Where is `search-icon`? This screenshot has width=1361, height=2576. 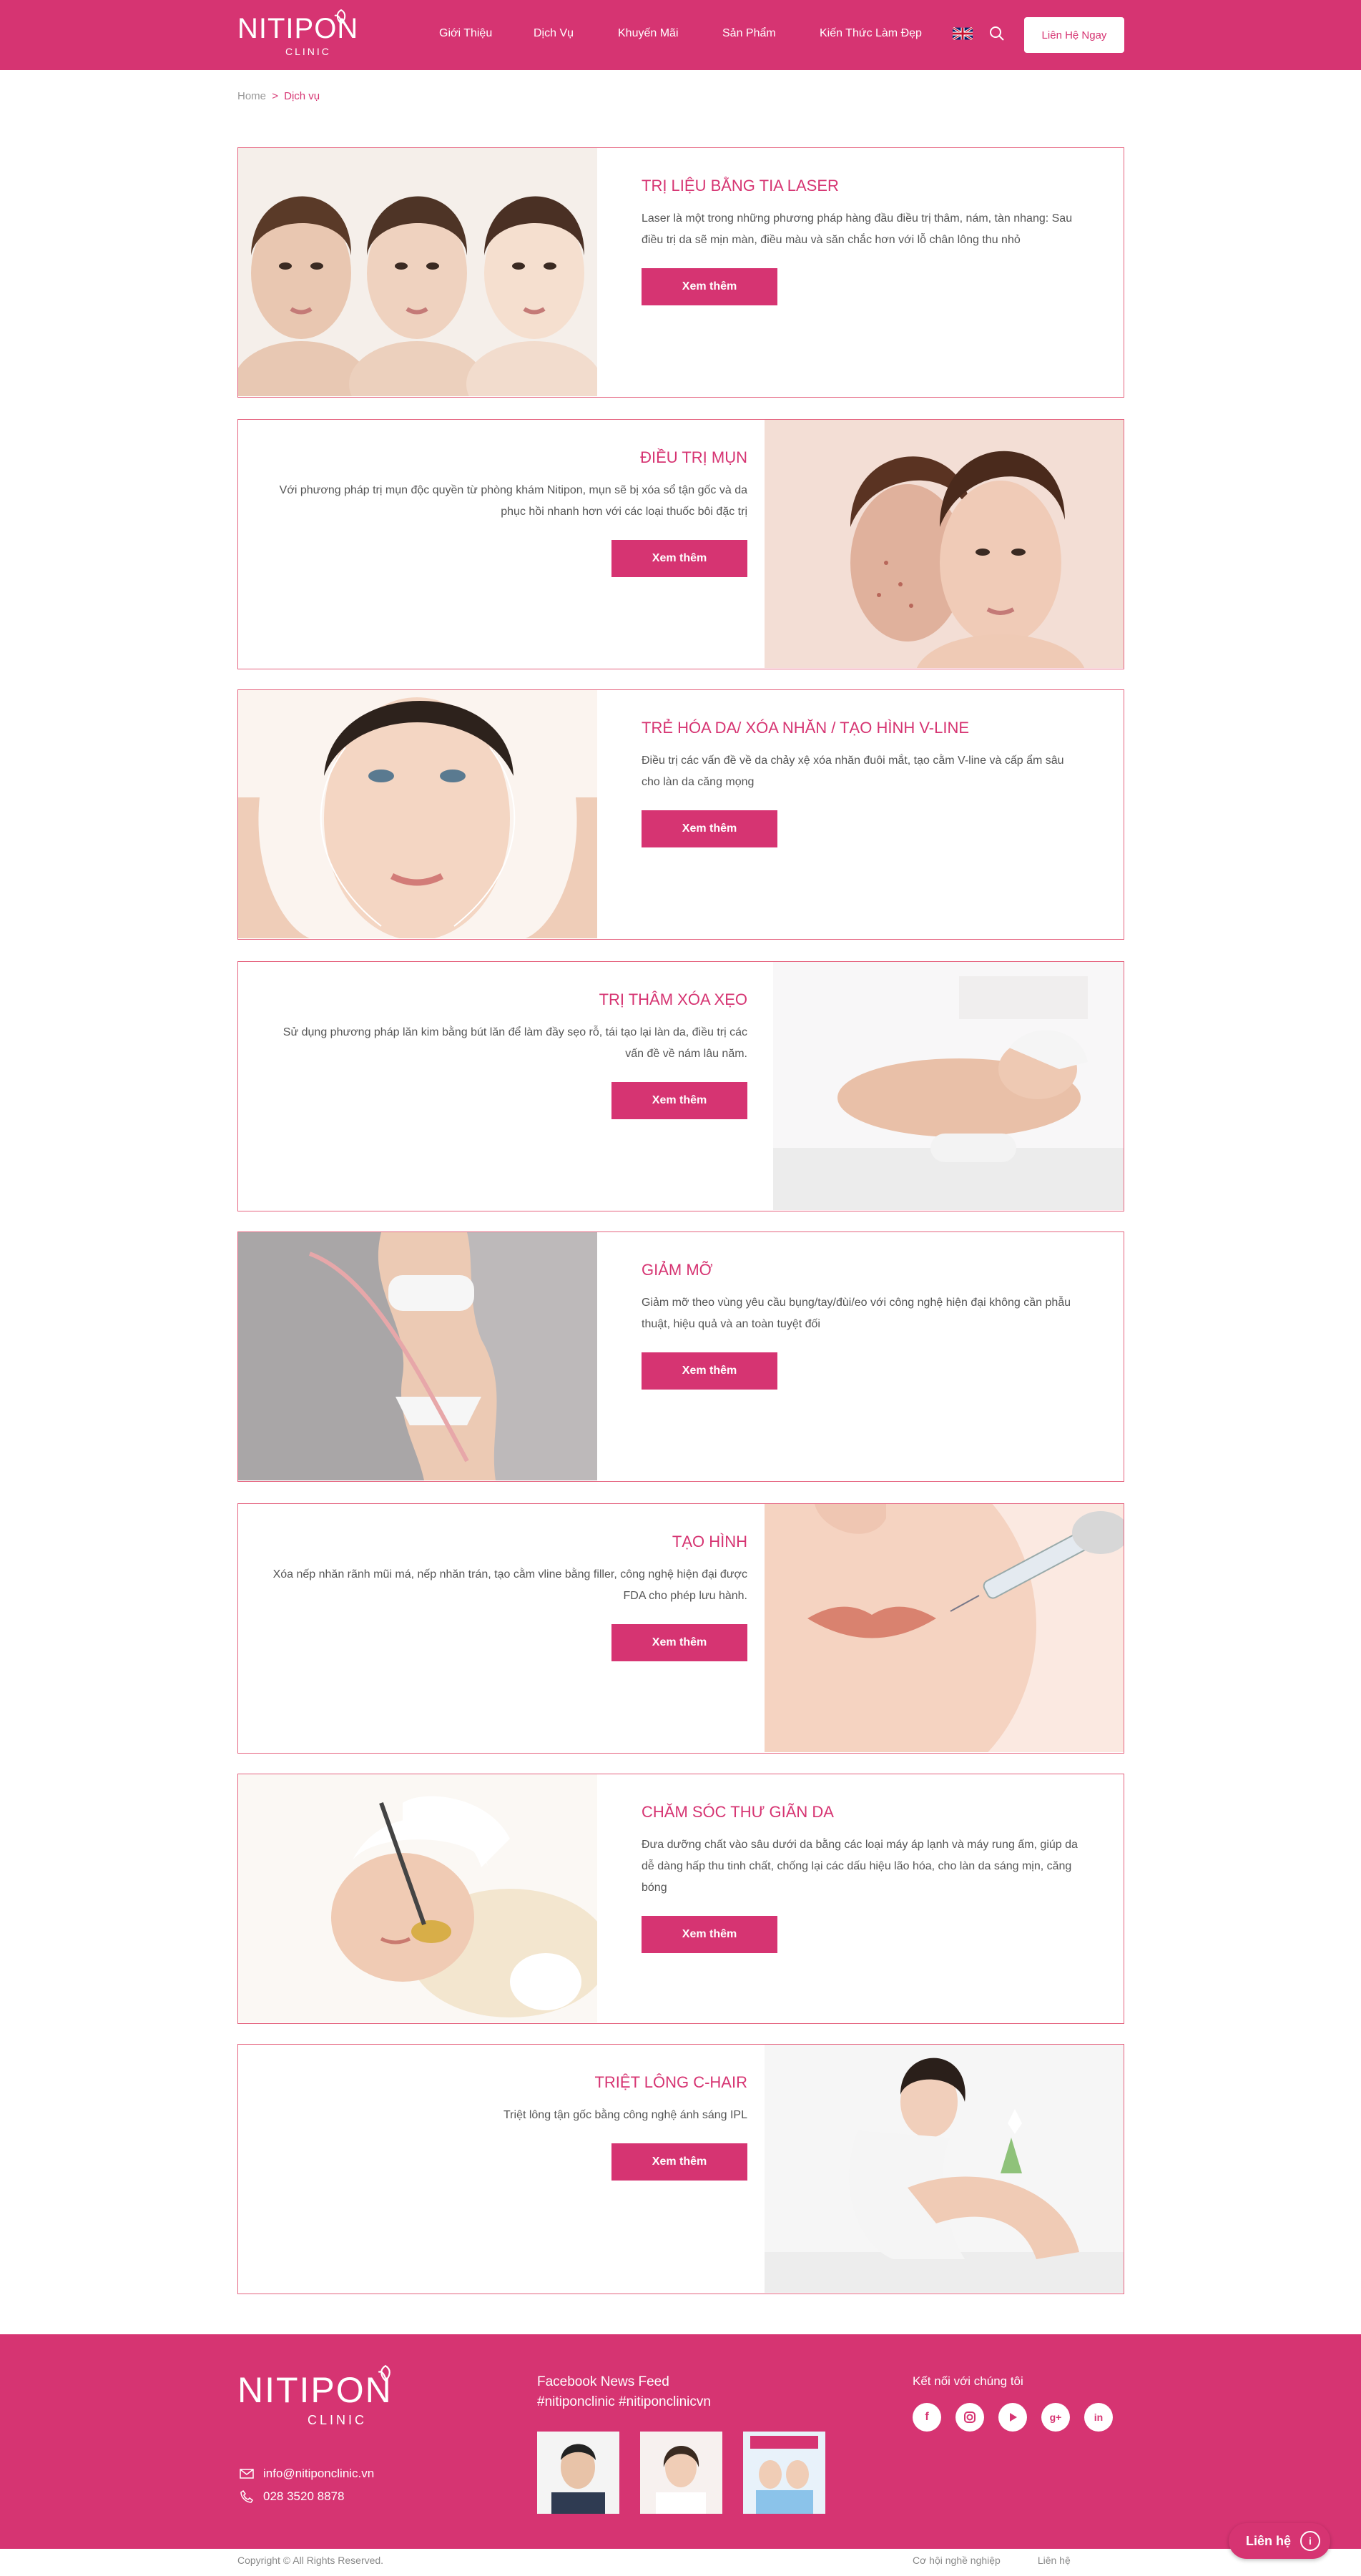 search-icon is located at coordinates (997, 33).